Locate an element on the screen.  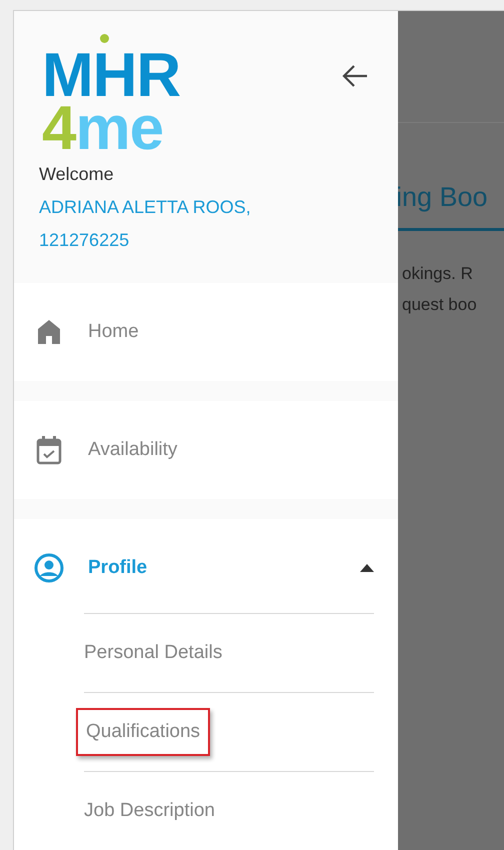
user-name: ADRIANA ALETTA ROOS, is located at coordinates (145, 207).